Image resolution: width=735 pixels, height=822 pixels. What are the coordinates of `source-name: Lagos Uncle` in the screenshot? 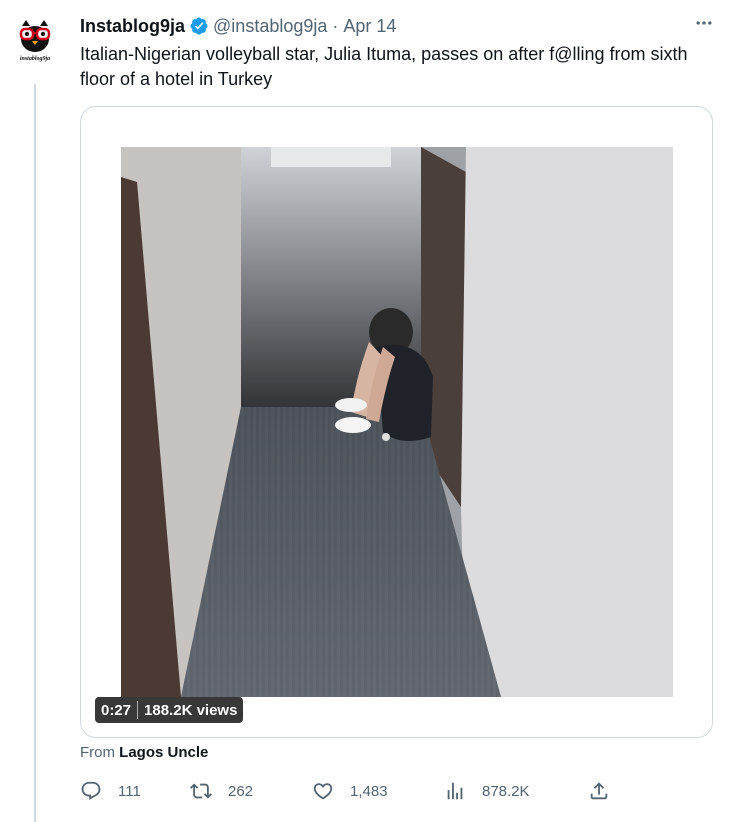 It's located at (163, 752).